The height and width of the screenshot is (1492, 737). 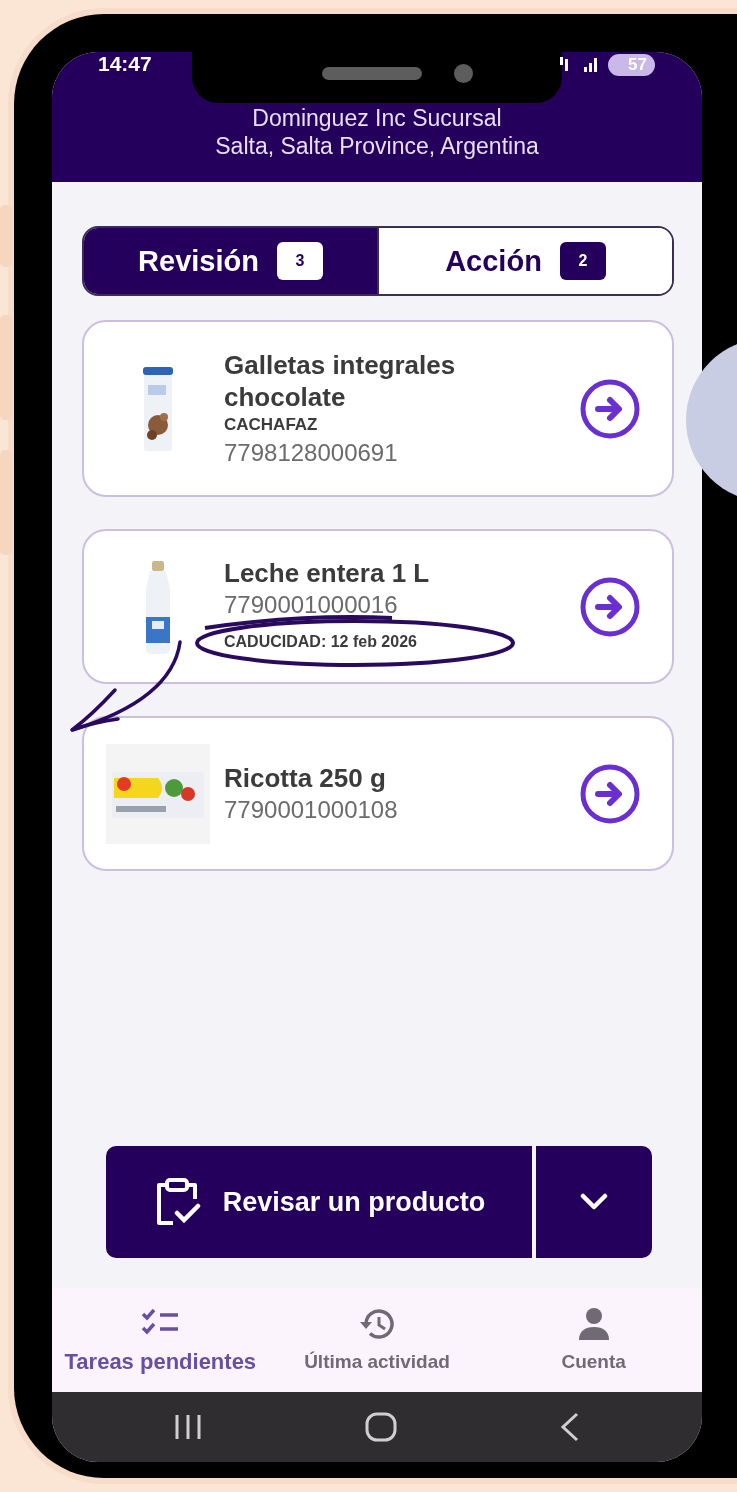 What do you see at coordinates (327, 572) in the screenshot?
I see `product-name: Leche entera 1 L` at bounding box center [327, 572].